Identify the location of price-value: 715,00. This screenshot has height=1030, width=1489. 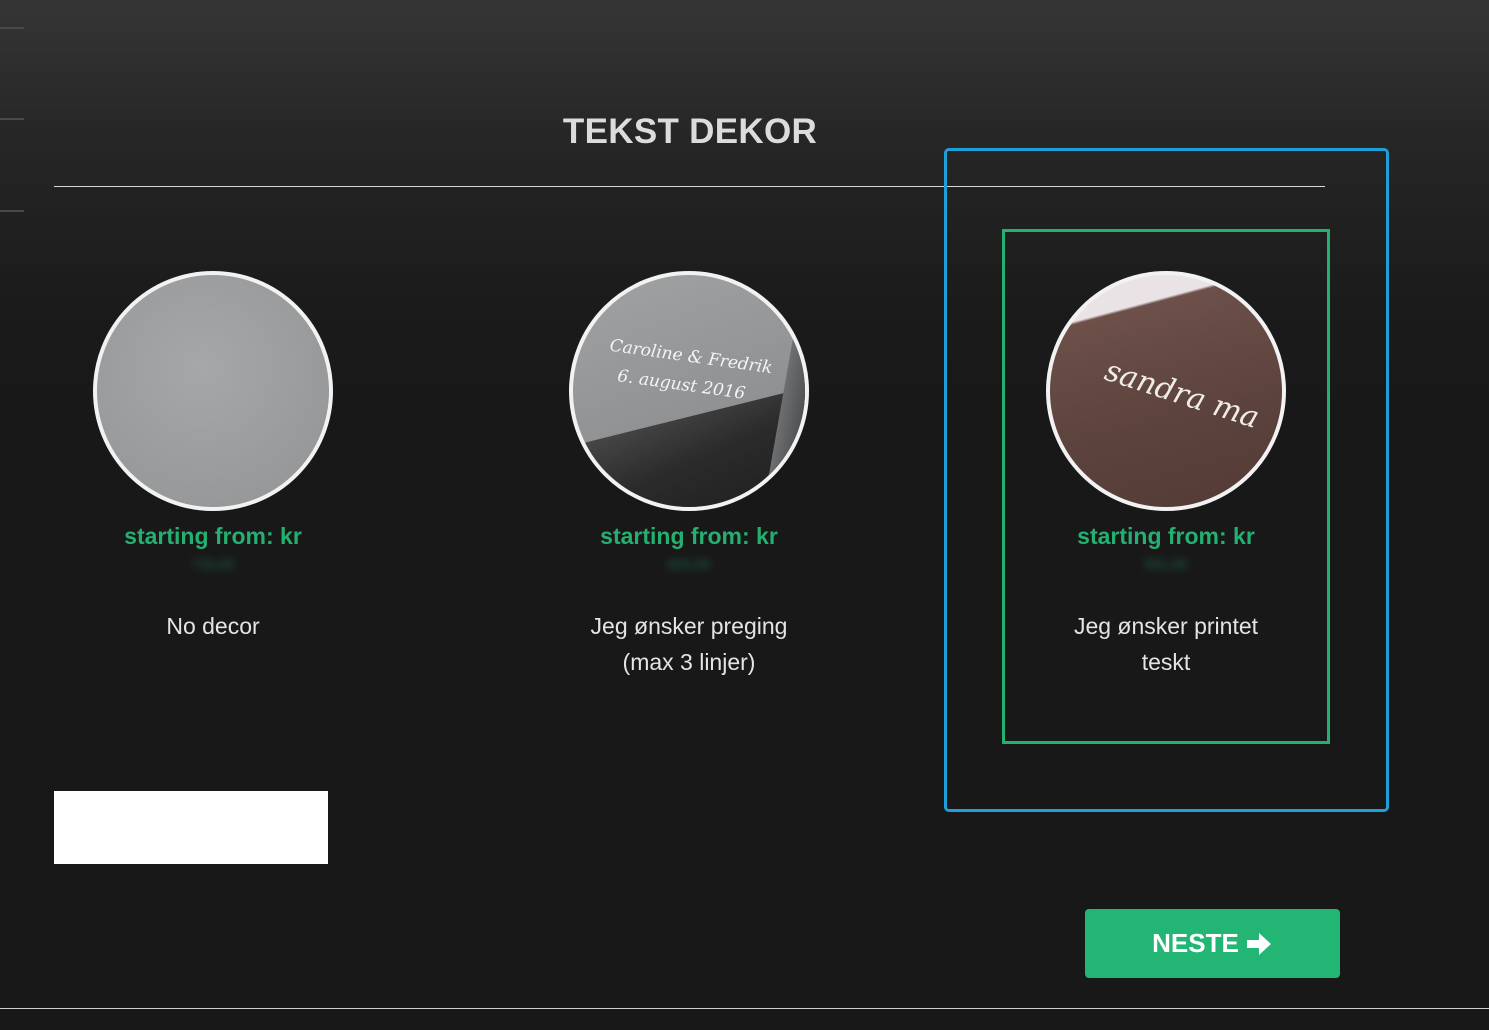
(213, 564).